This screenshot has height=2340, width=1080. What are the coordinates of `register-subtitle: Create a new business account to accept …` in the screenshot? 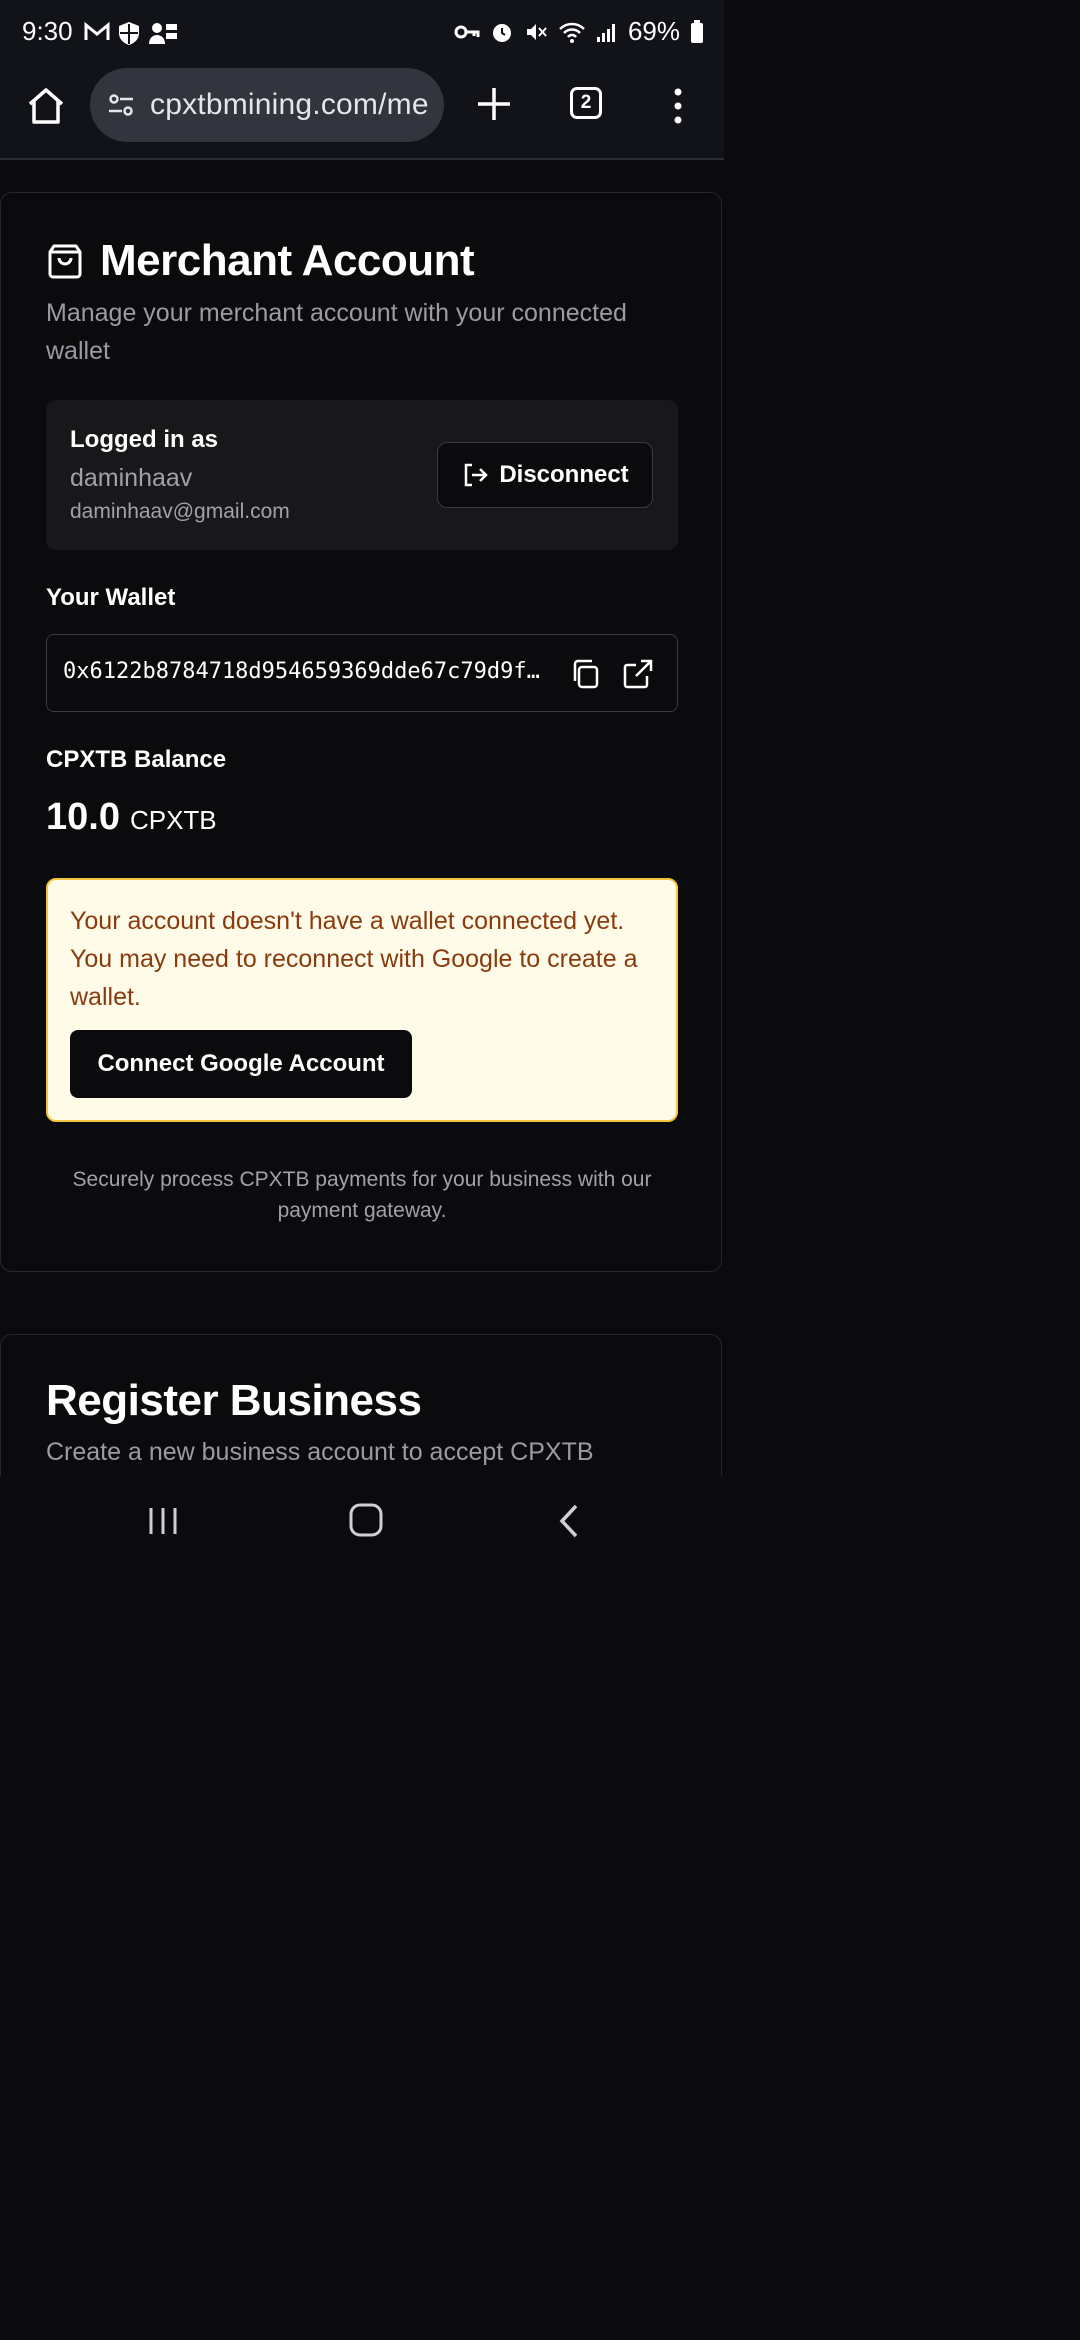 It's located at (320, 1452).